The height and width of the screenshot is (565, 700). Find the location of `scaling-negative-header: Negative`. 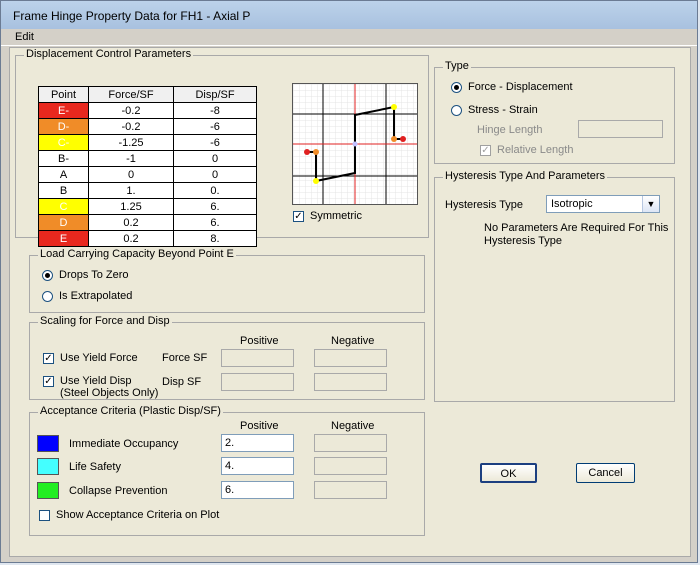

scaling-negative-header: Negative is located at coordinates (353, 341).